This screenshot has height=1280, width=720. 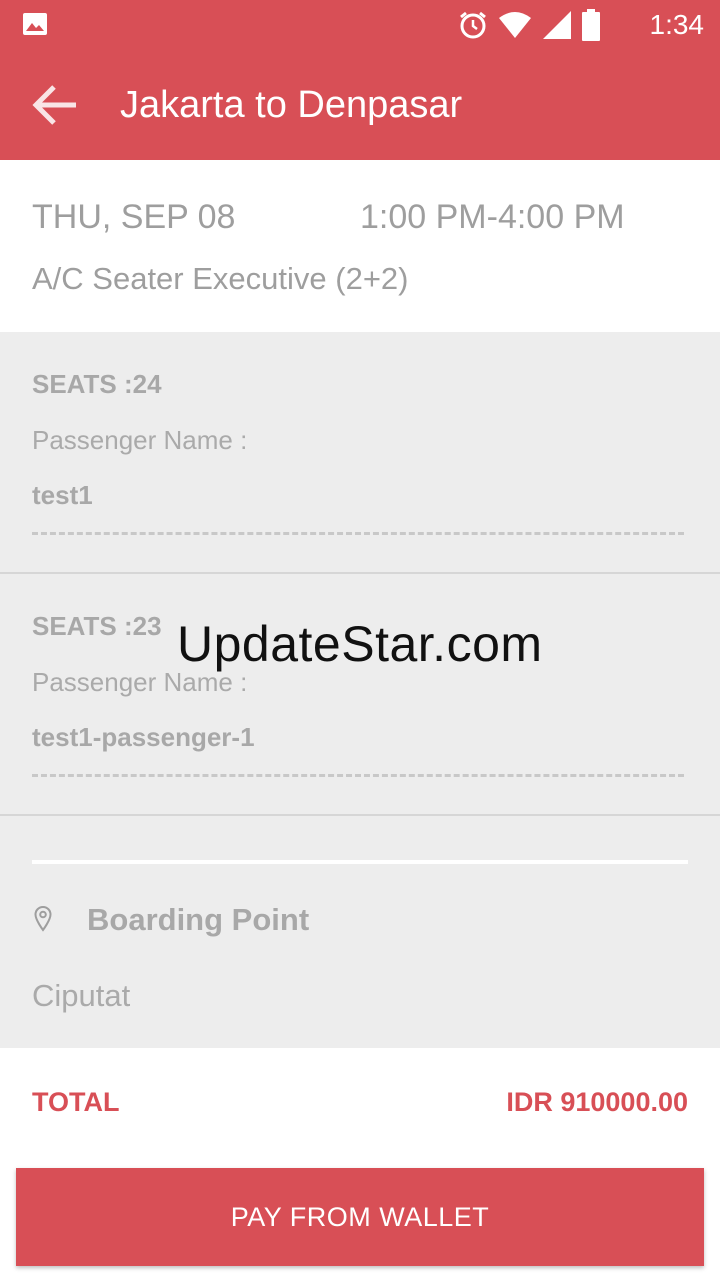 What do you see at coordinates (360, 1217) in the screenshot?
I see `pay-from-wallet-button: PAY FROM WALLET` at bounding box center [360, 1217].